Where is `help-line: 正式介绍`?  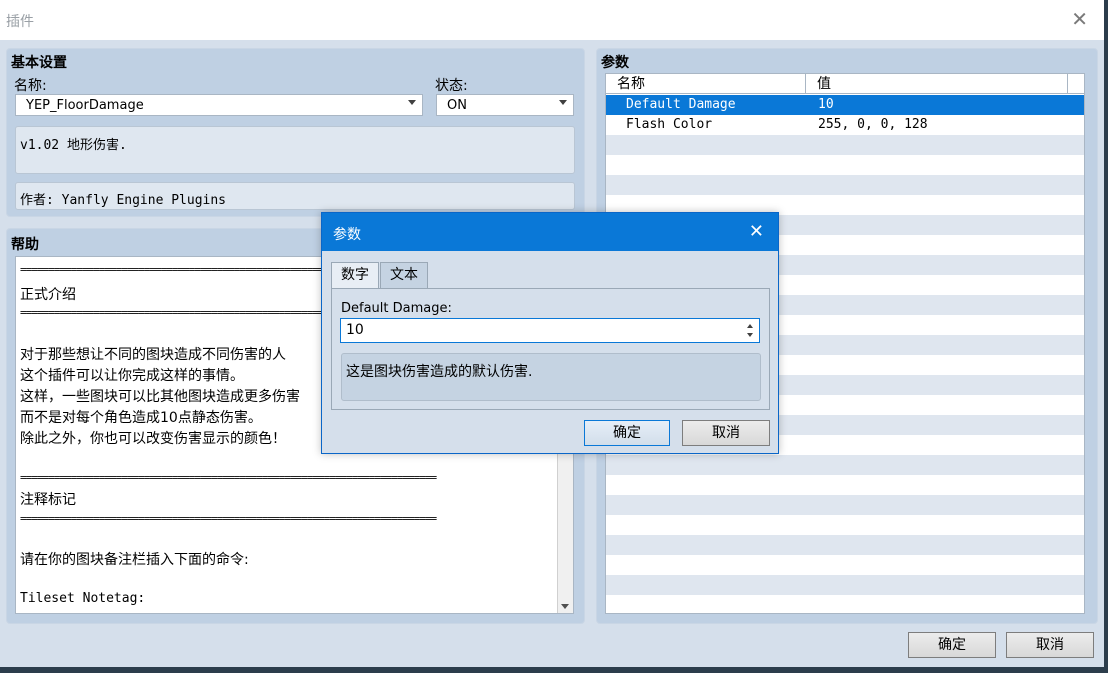 help-line: 正式介绍 is located at coordinates (48, 295).